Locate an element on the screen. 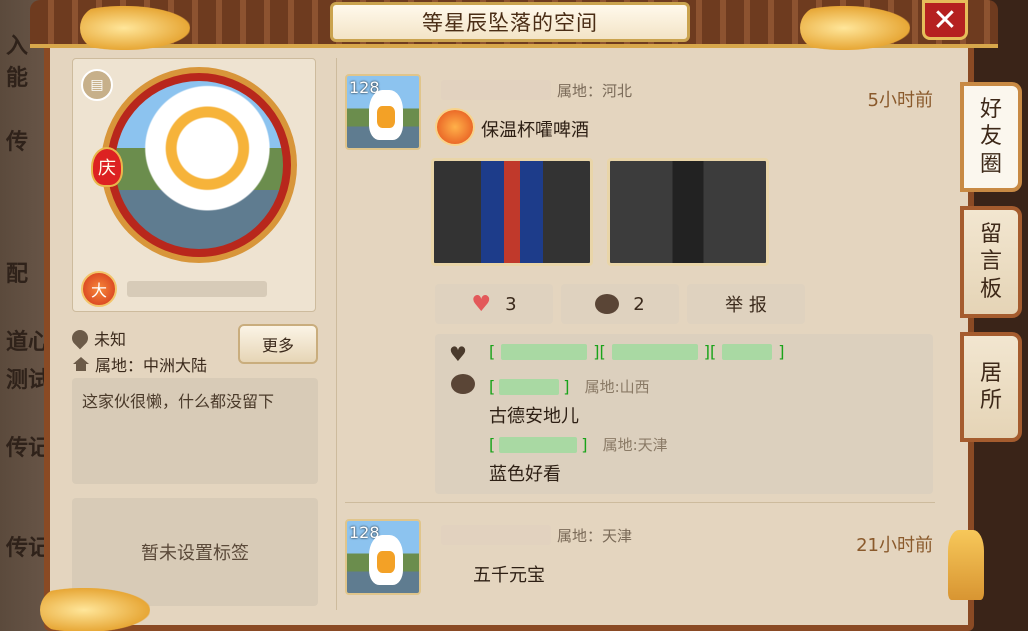 The height and width of the screenshot is (631, 1028). comment-location: 属地:天津 is located at coordinates (635, 445).